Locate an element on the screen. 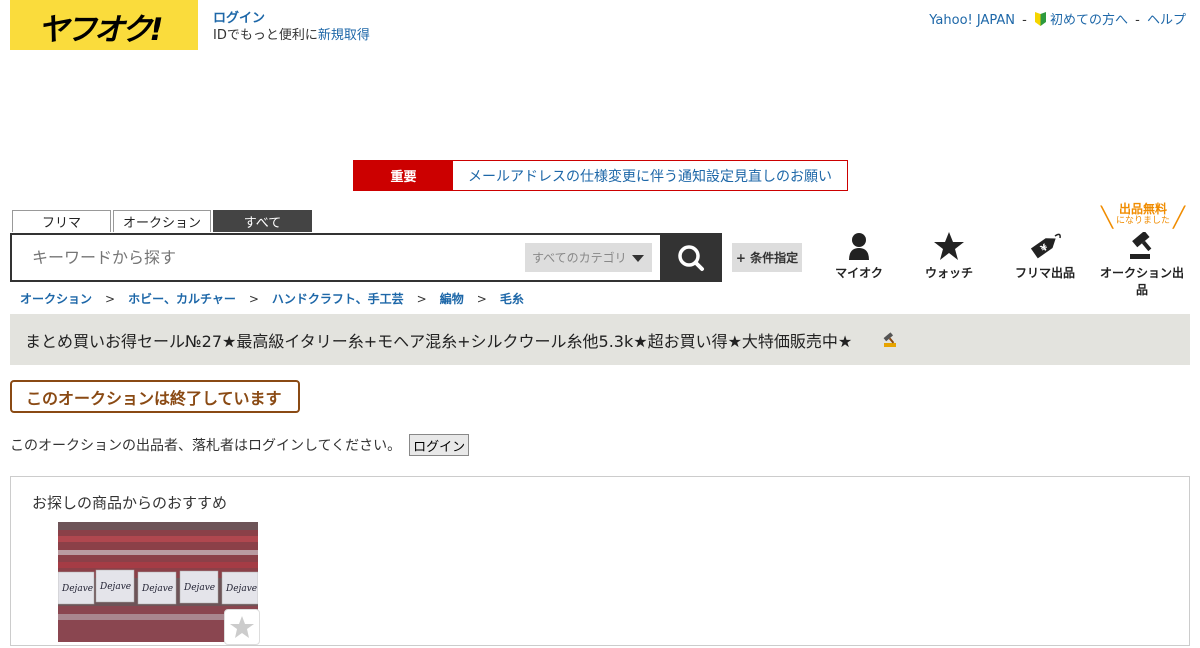 This screenshot has width=1200, height=648. quicknav-auction-label: オークション出品 is located at coordinates (1141, 281).